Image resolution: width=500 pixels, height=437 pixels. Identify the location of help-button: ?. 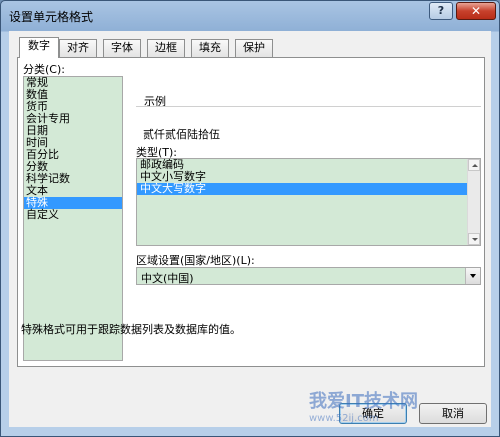
(441, 11).